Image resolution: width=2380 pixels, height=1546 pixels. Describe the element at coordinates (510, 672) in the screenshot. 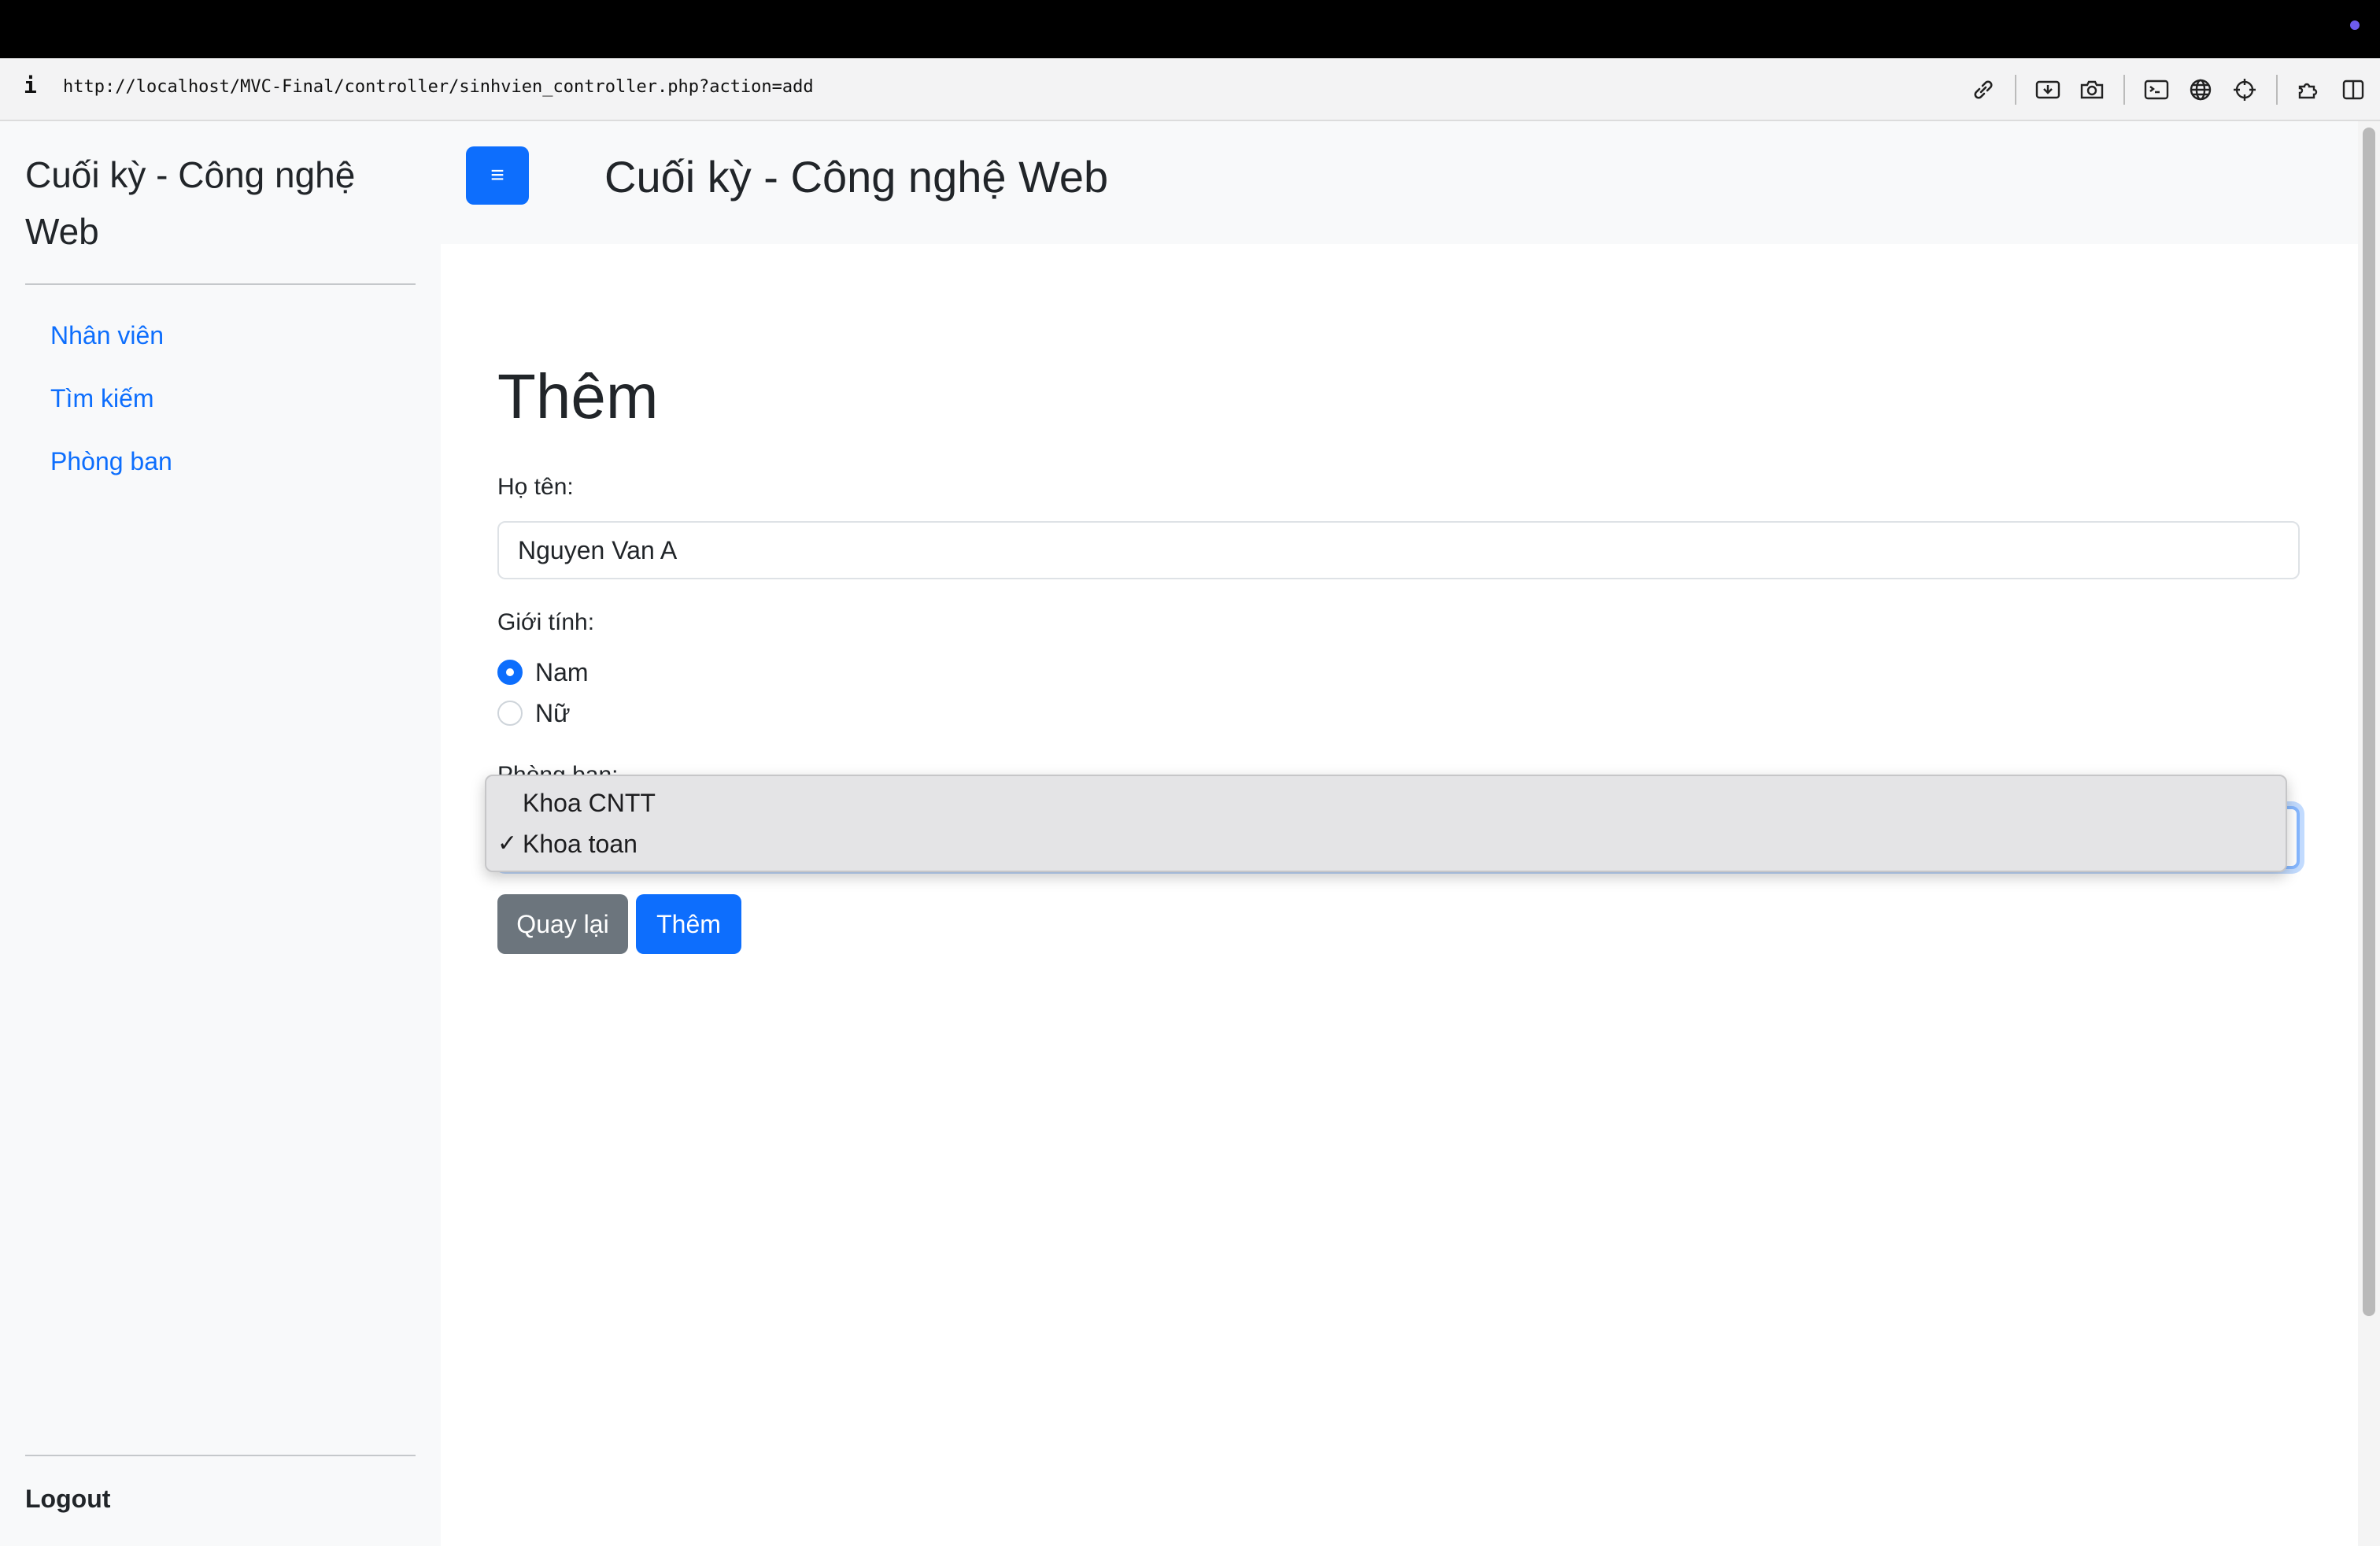

I see `gender-radio-nam` at that location.